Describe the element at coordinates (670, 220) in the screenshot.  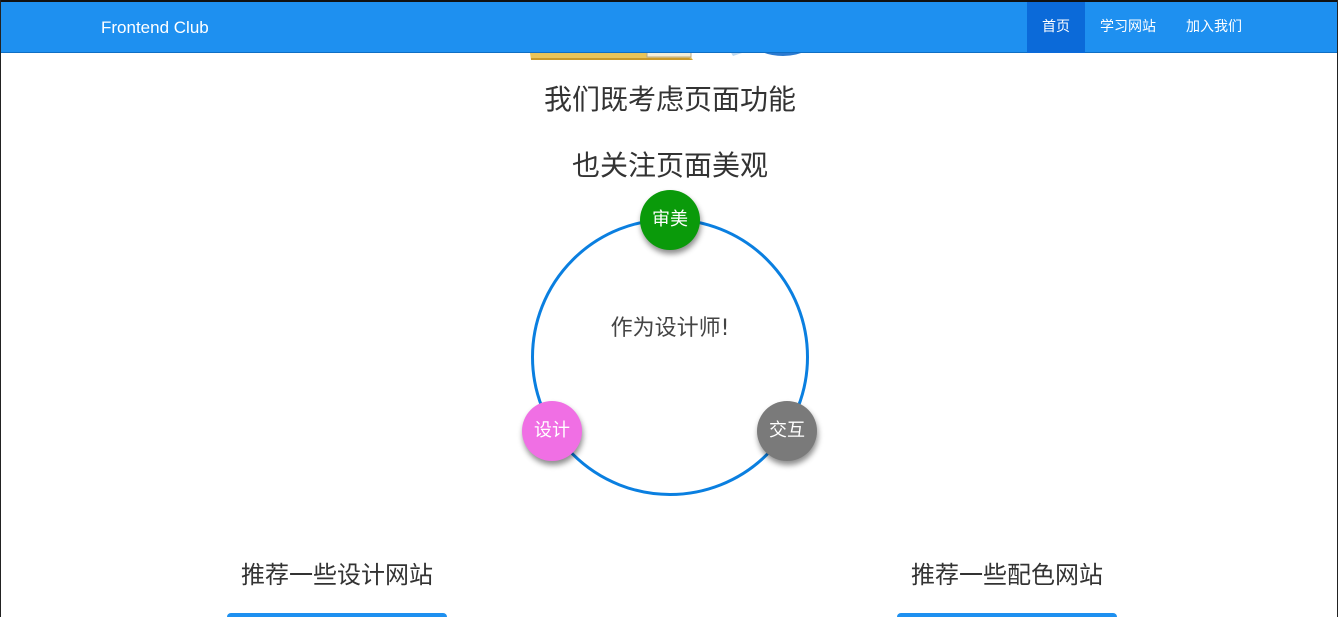
I see `bubble-aesthetics: 审美` at that location.